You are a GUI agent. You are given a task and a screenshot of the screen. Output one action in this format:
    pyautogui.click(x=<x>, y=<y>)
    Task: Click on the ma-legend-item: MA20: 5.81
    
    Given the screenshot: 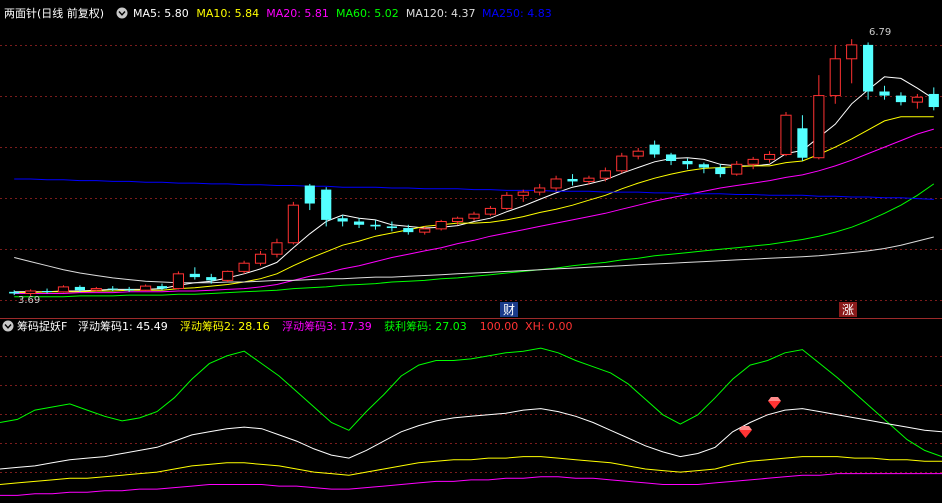 What is the action you would take?
    pyautogui.click(x=297, y=13)
    